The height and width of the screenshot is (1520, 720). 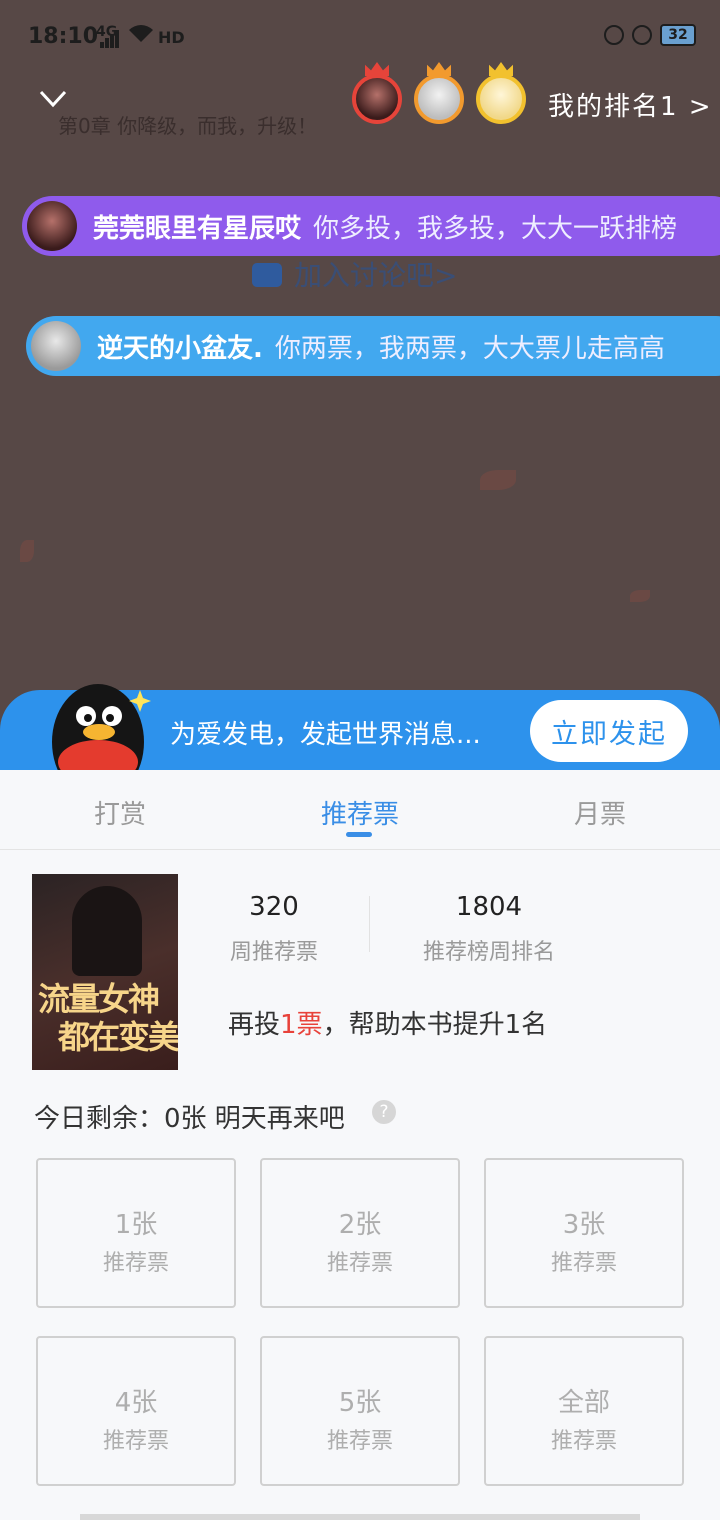 I want to click on ticket-option-2: 2张 推荐票, so click(x=360, y=1233).